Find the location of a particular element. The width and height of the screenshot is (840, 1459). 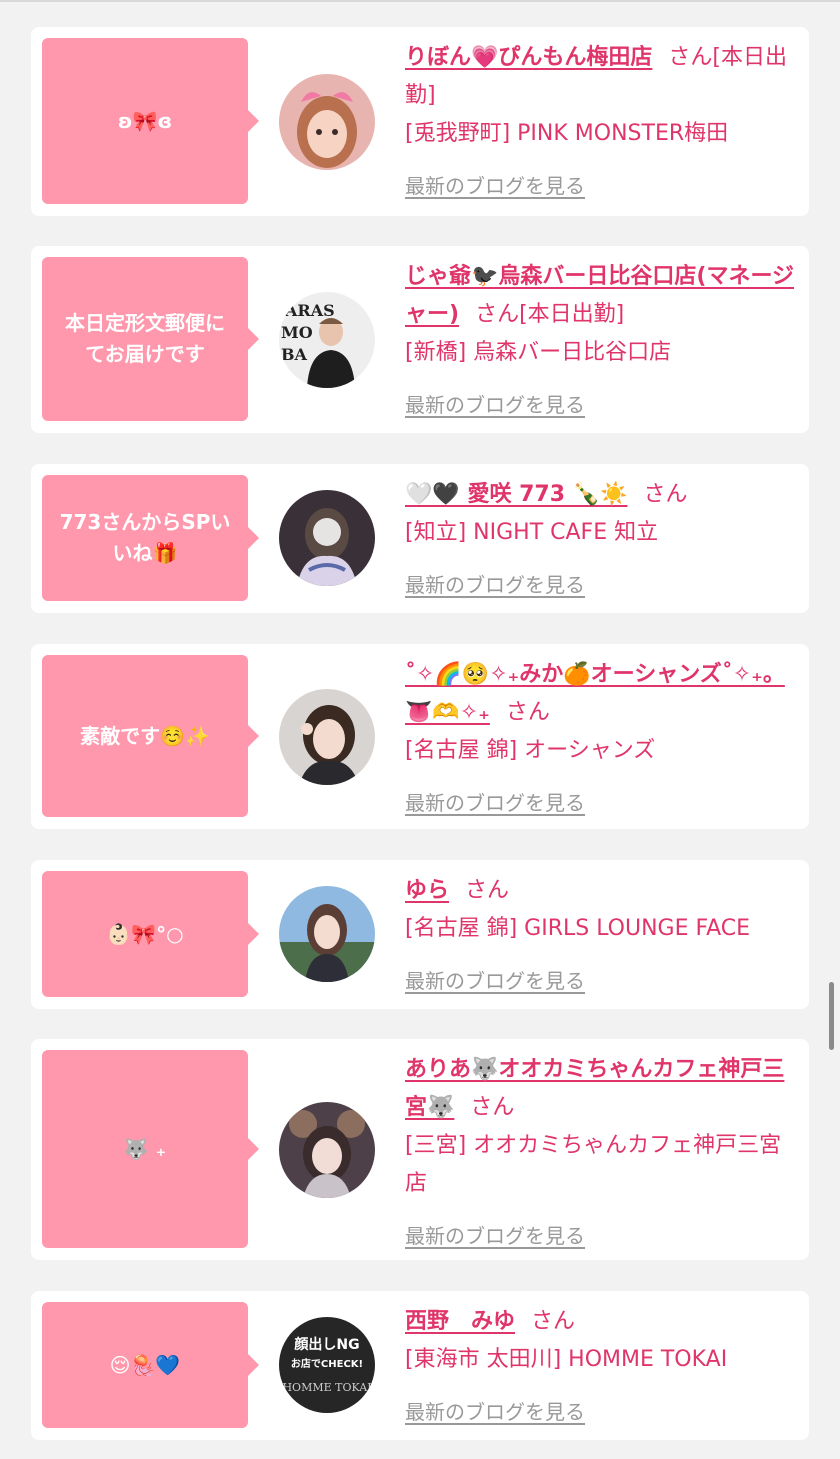

message-text: 👶🏻🎀°○ is located at coordinates (145, 933).